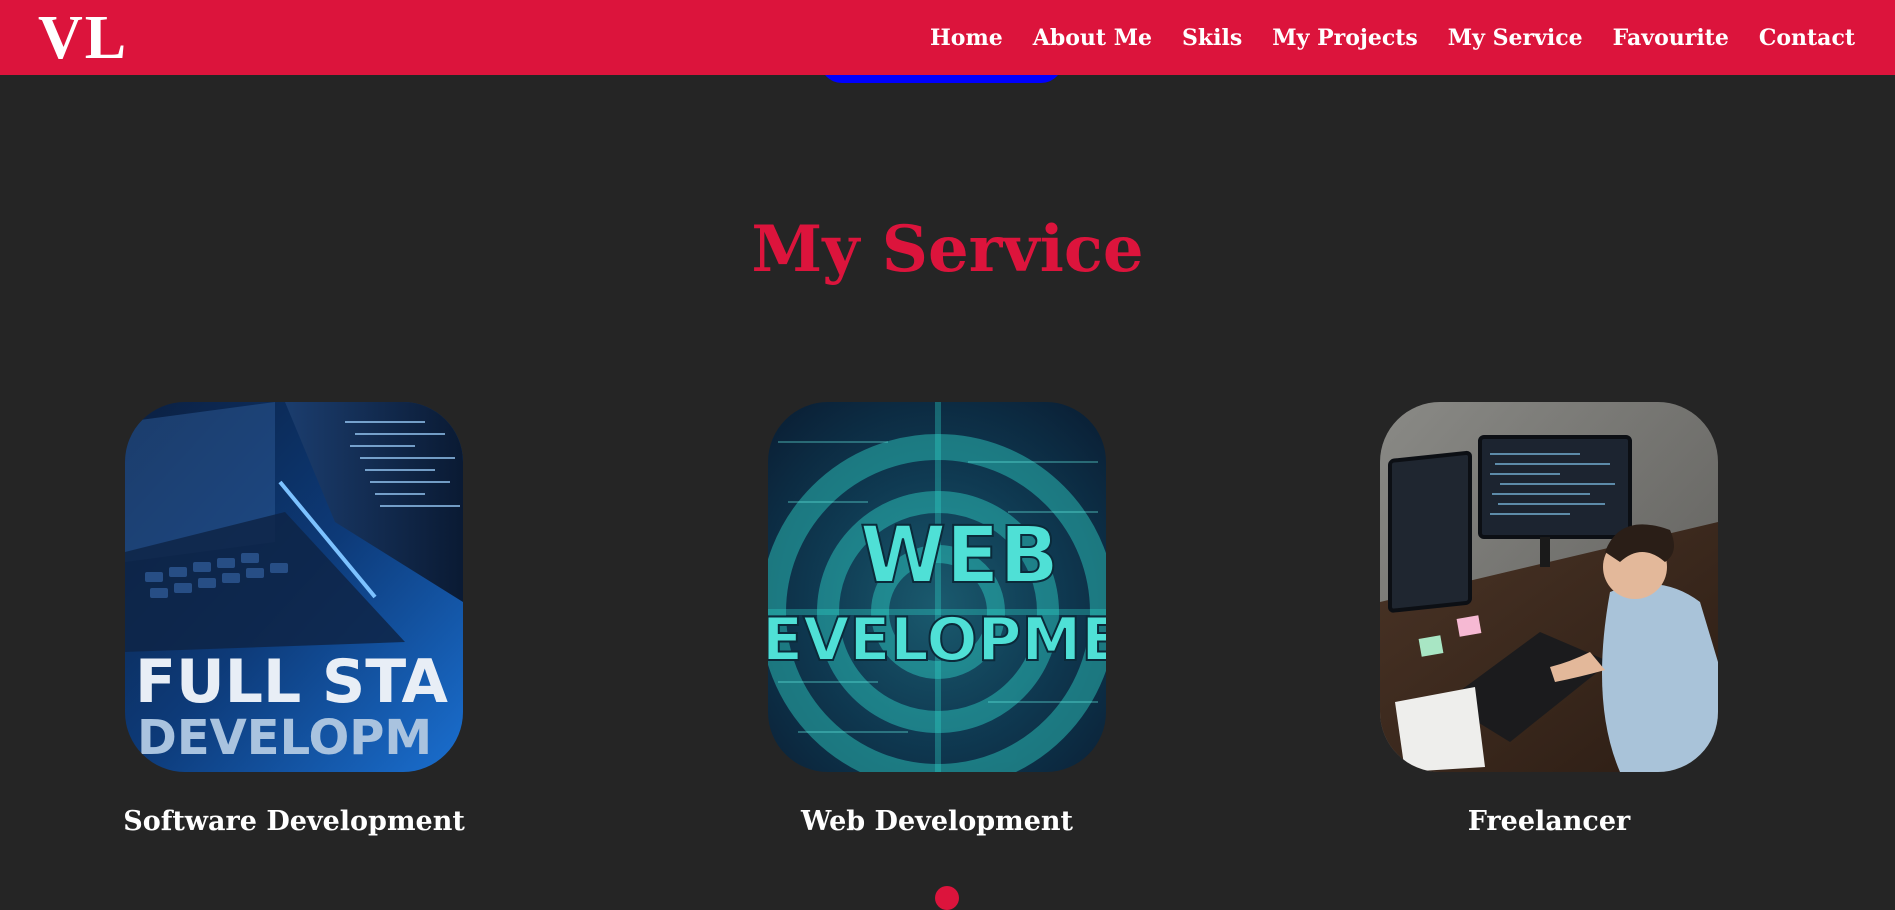 The image size is (1895, 910). What do you see at coordinates (292, 682) in the screenshot?
I see `software-image-text-line1: FULL STA` at bounding box center [292, 682].